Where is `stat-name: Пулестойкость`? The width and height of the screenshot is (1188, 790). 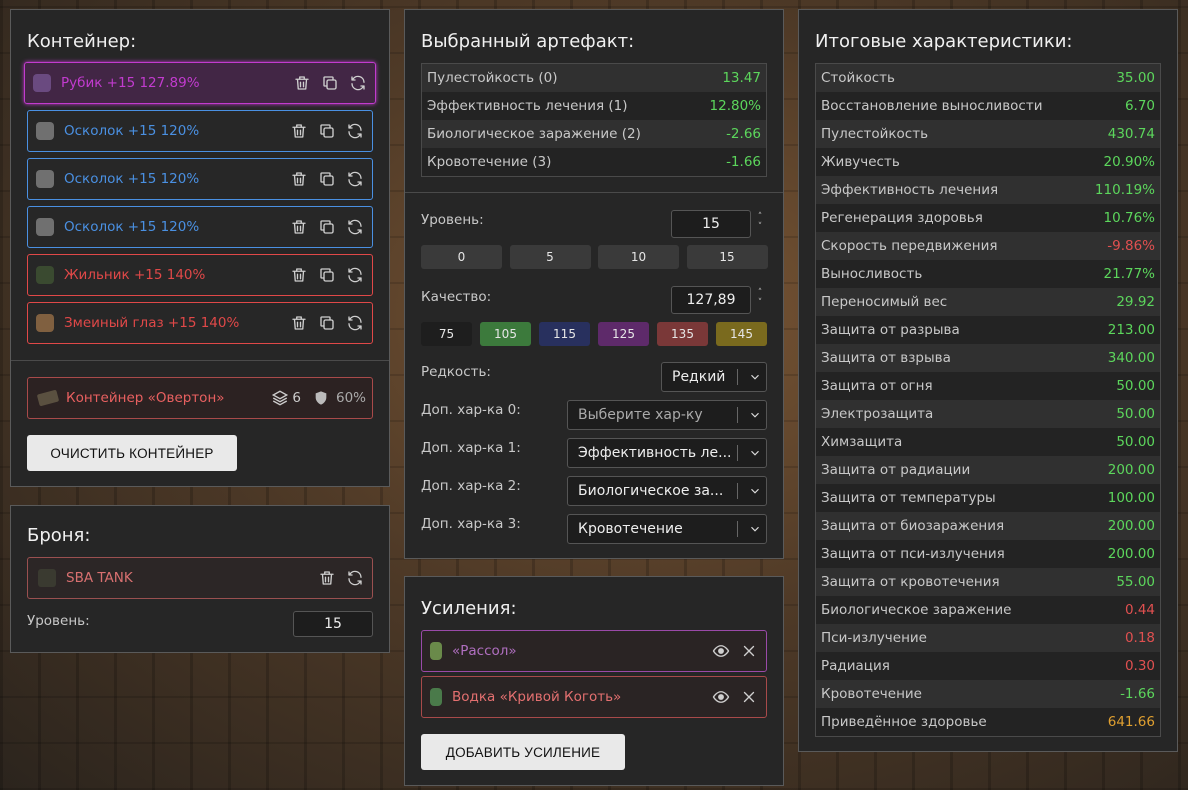
stat-name: Пулестойкость is located at coordinates (875, 134).